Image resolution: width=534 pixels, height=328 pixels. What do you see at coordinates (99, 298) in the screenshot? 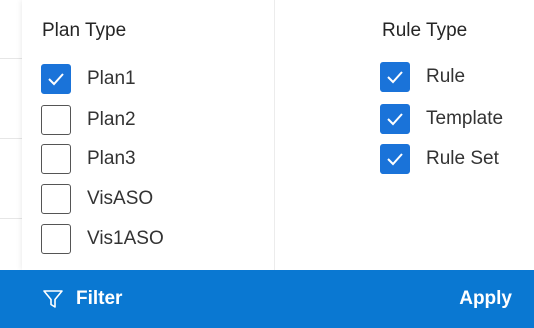
I see `filter-button-label: Filter` at bounding box center [99, 298].